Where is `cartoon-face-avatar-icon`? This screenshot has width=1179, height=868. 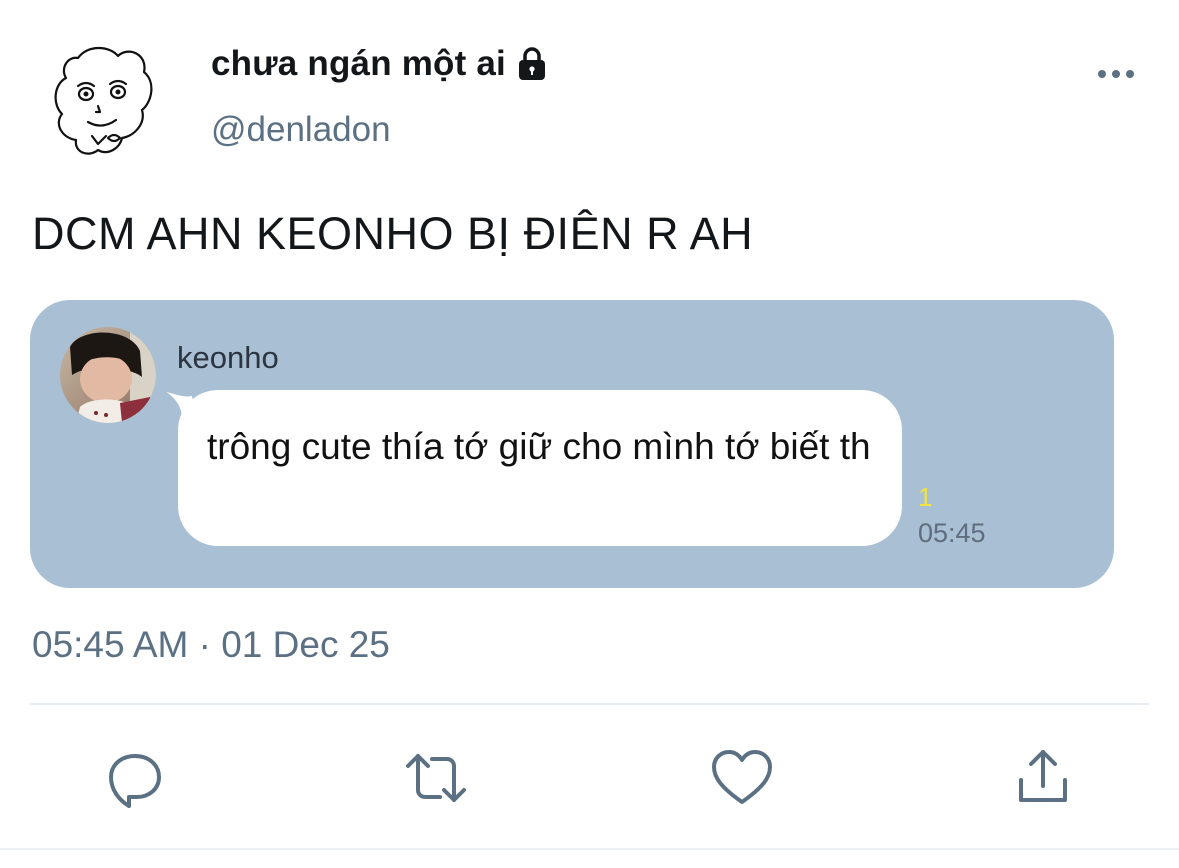 cartoon-face-avatar-icon is located at coordinates (103, 100).